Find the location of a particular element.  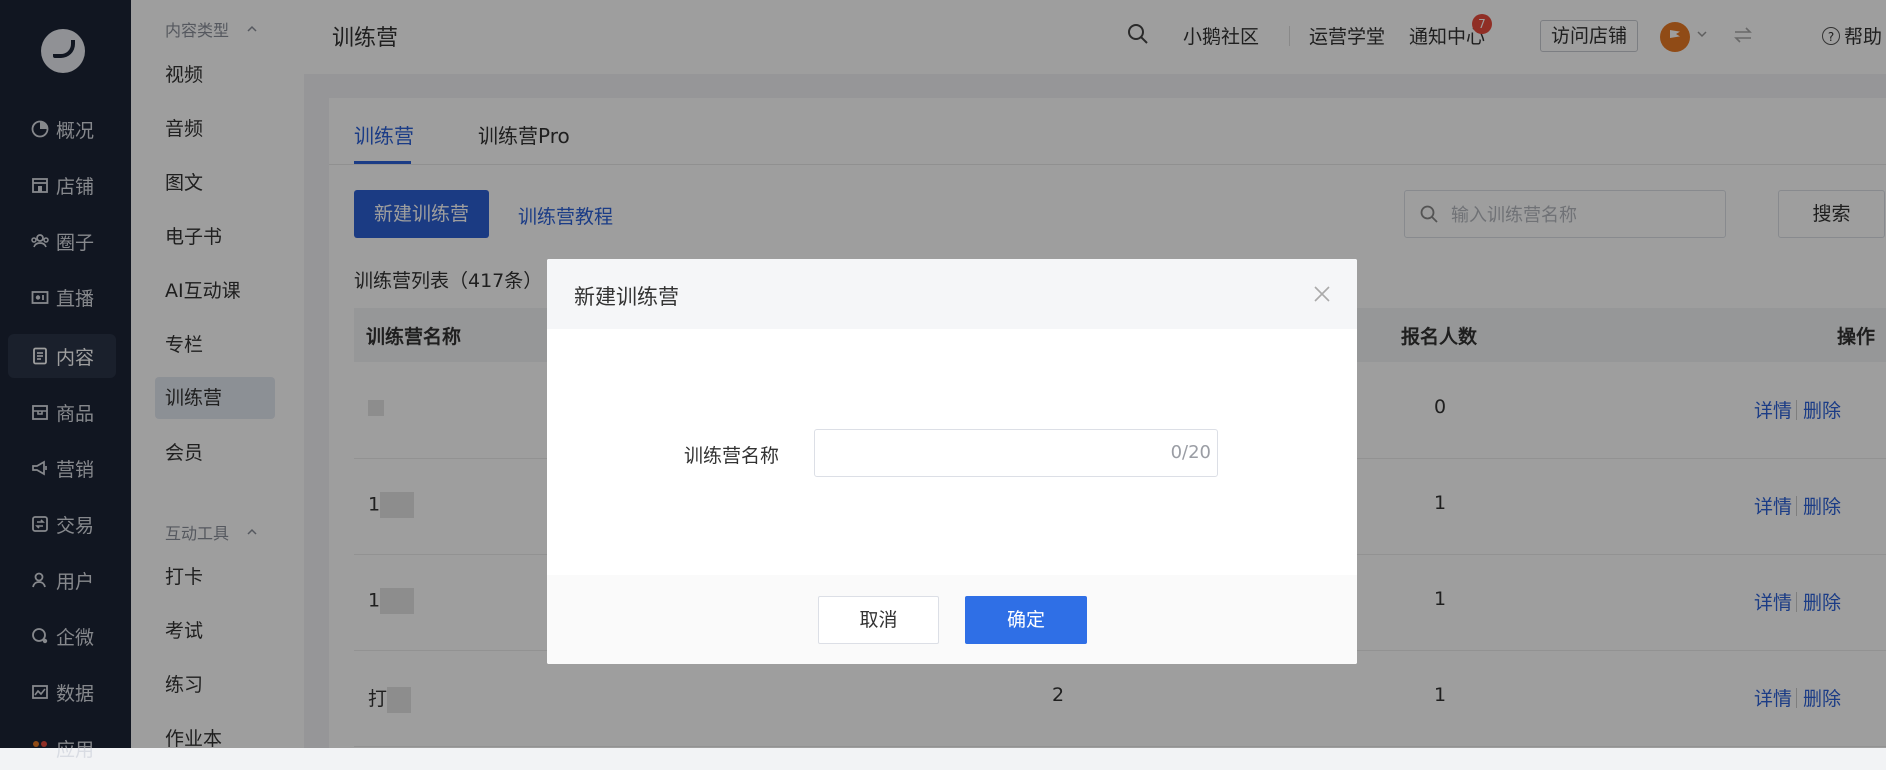

cancel-button: 取消 is located at coordinates (878, 620).